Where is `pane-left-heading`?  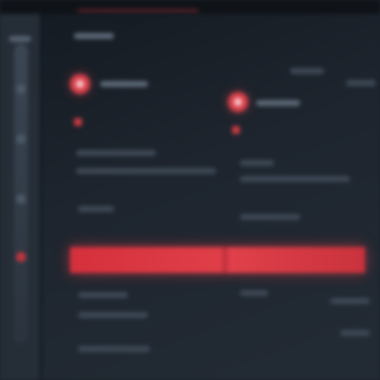 pane-left-heading is located at coordinates (94, 36).